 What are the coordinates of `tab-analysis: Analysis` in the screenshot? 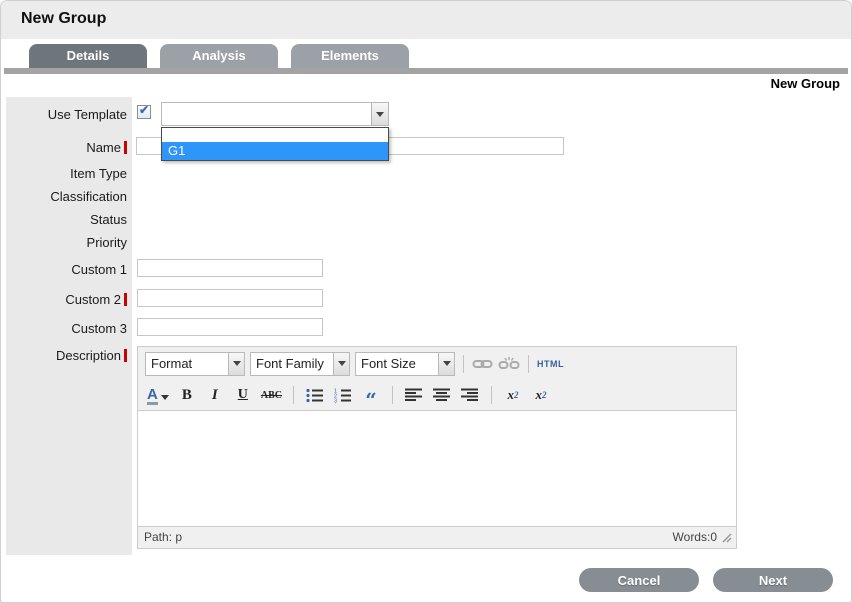 It's located at (219, 56).